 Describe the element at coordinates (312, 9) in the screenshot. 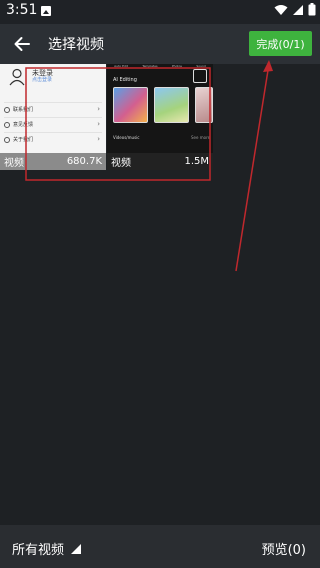

I see `battery-icon` at that location.